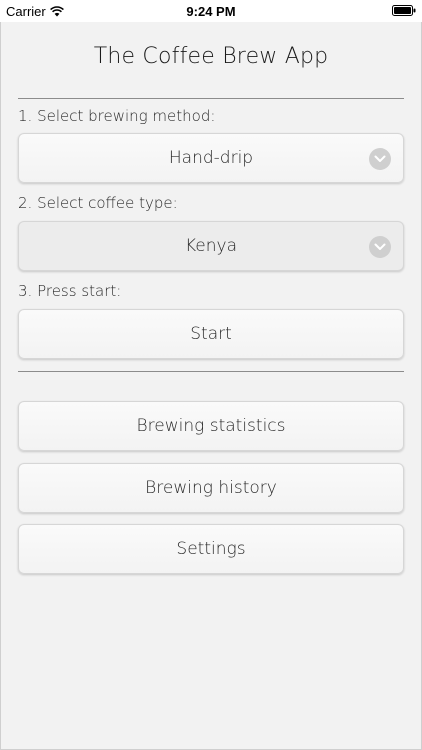  Describe the element at coordinates (211, 426) in the screenshot. I see `brewing-statistics-button: Brewing statistics` at that location.